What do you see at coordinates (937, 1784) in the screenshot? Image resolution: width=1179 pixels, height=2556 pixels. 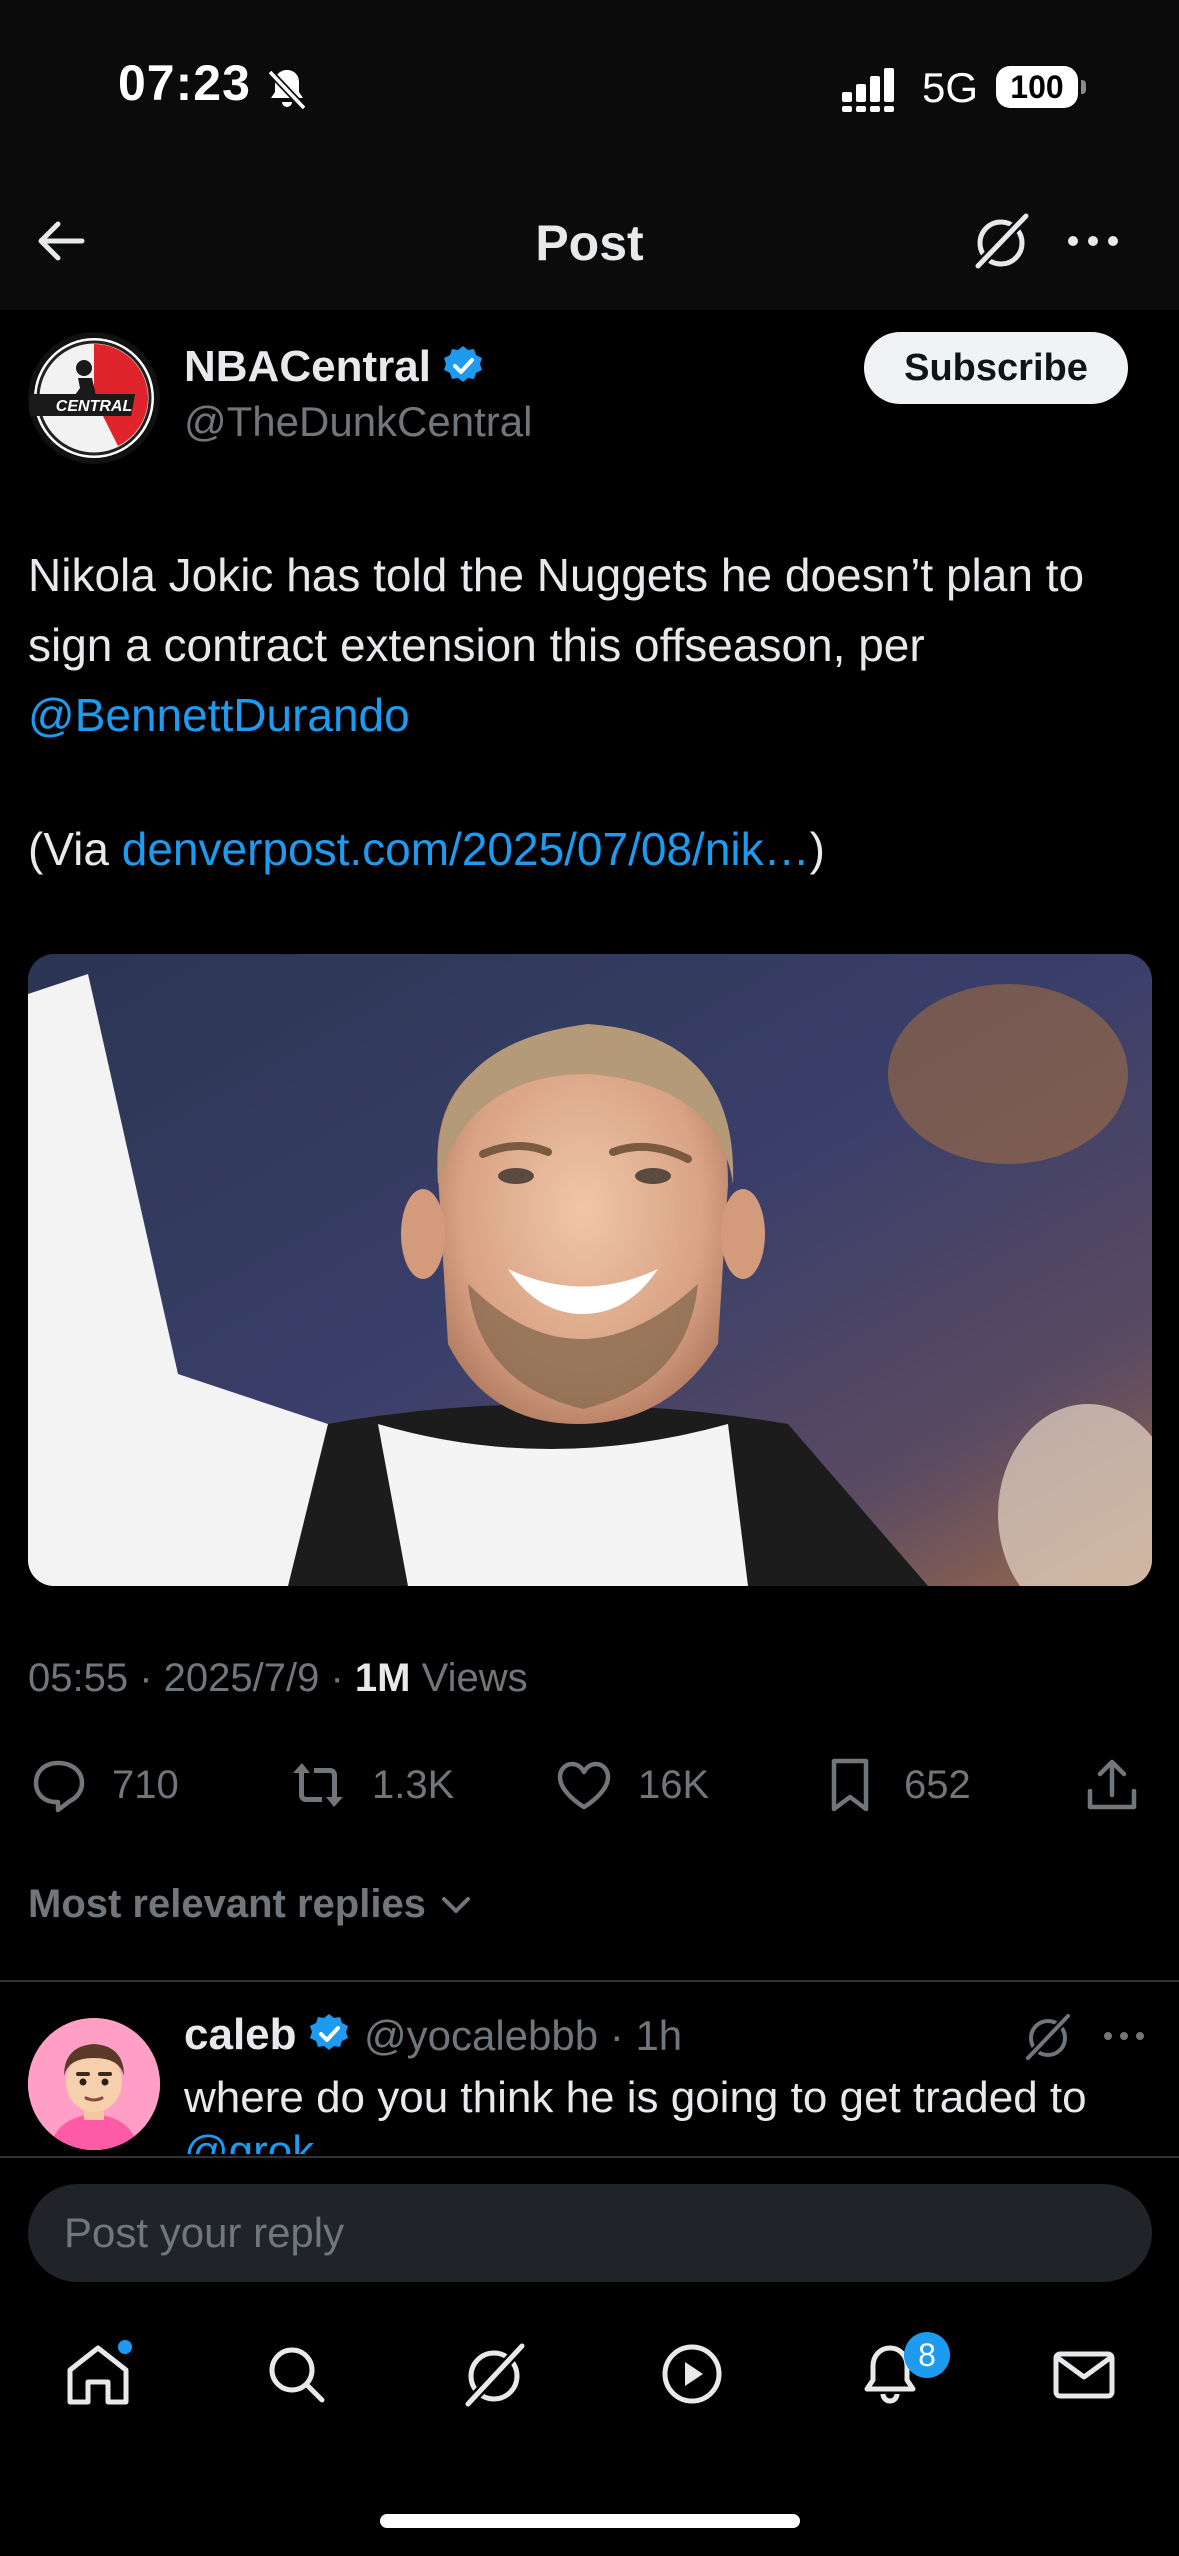 I see `bookmark-count: 652` at bounding box center [937, 1784].